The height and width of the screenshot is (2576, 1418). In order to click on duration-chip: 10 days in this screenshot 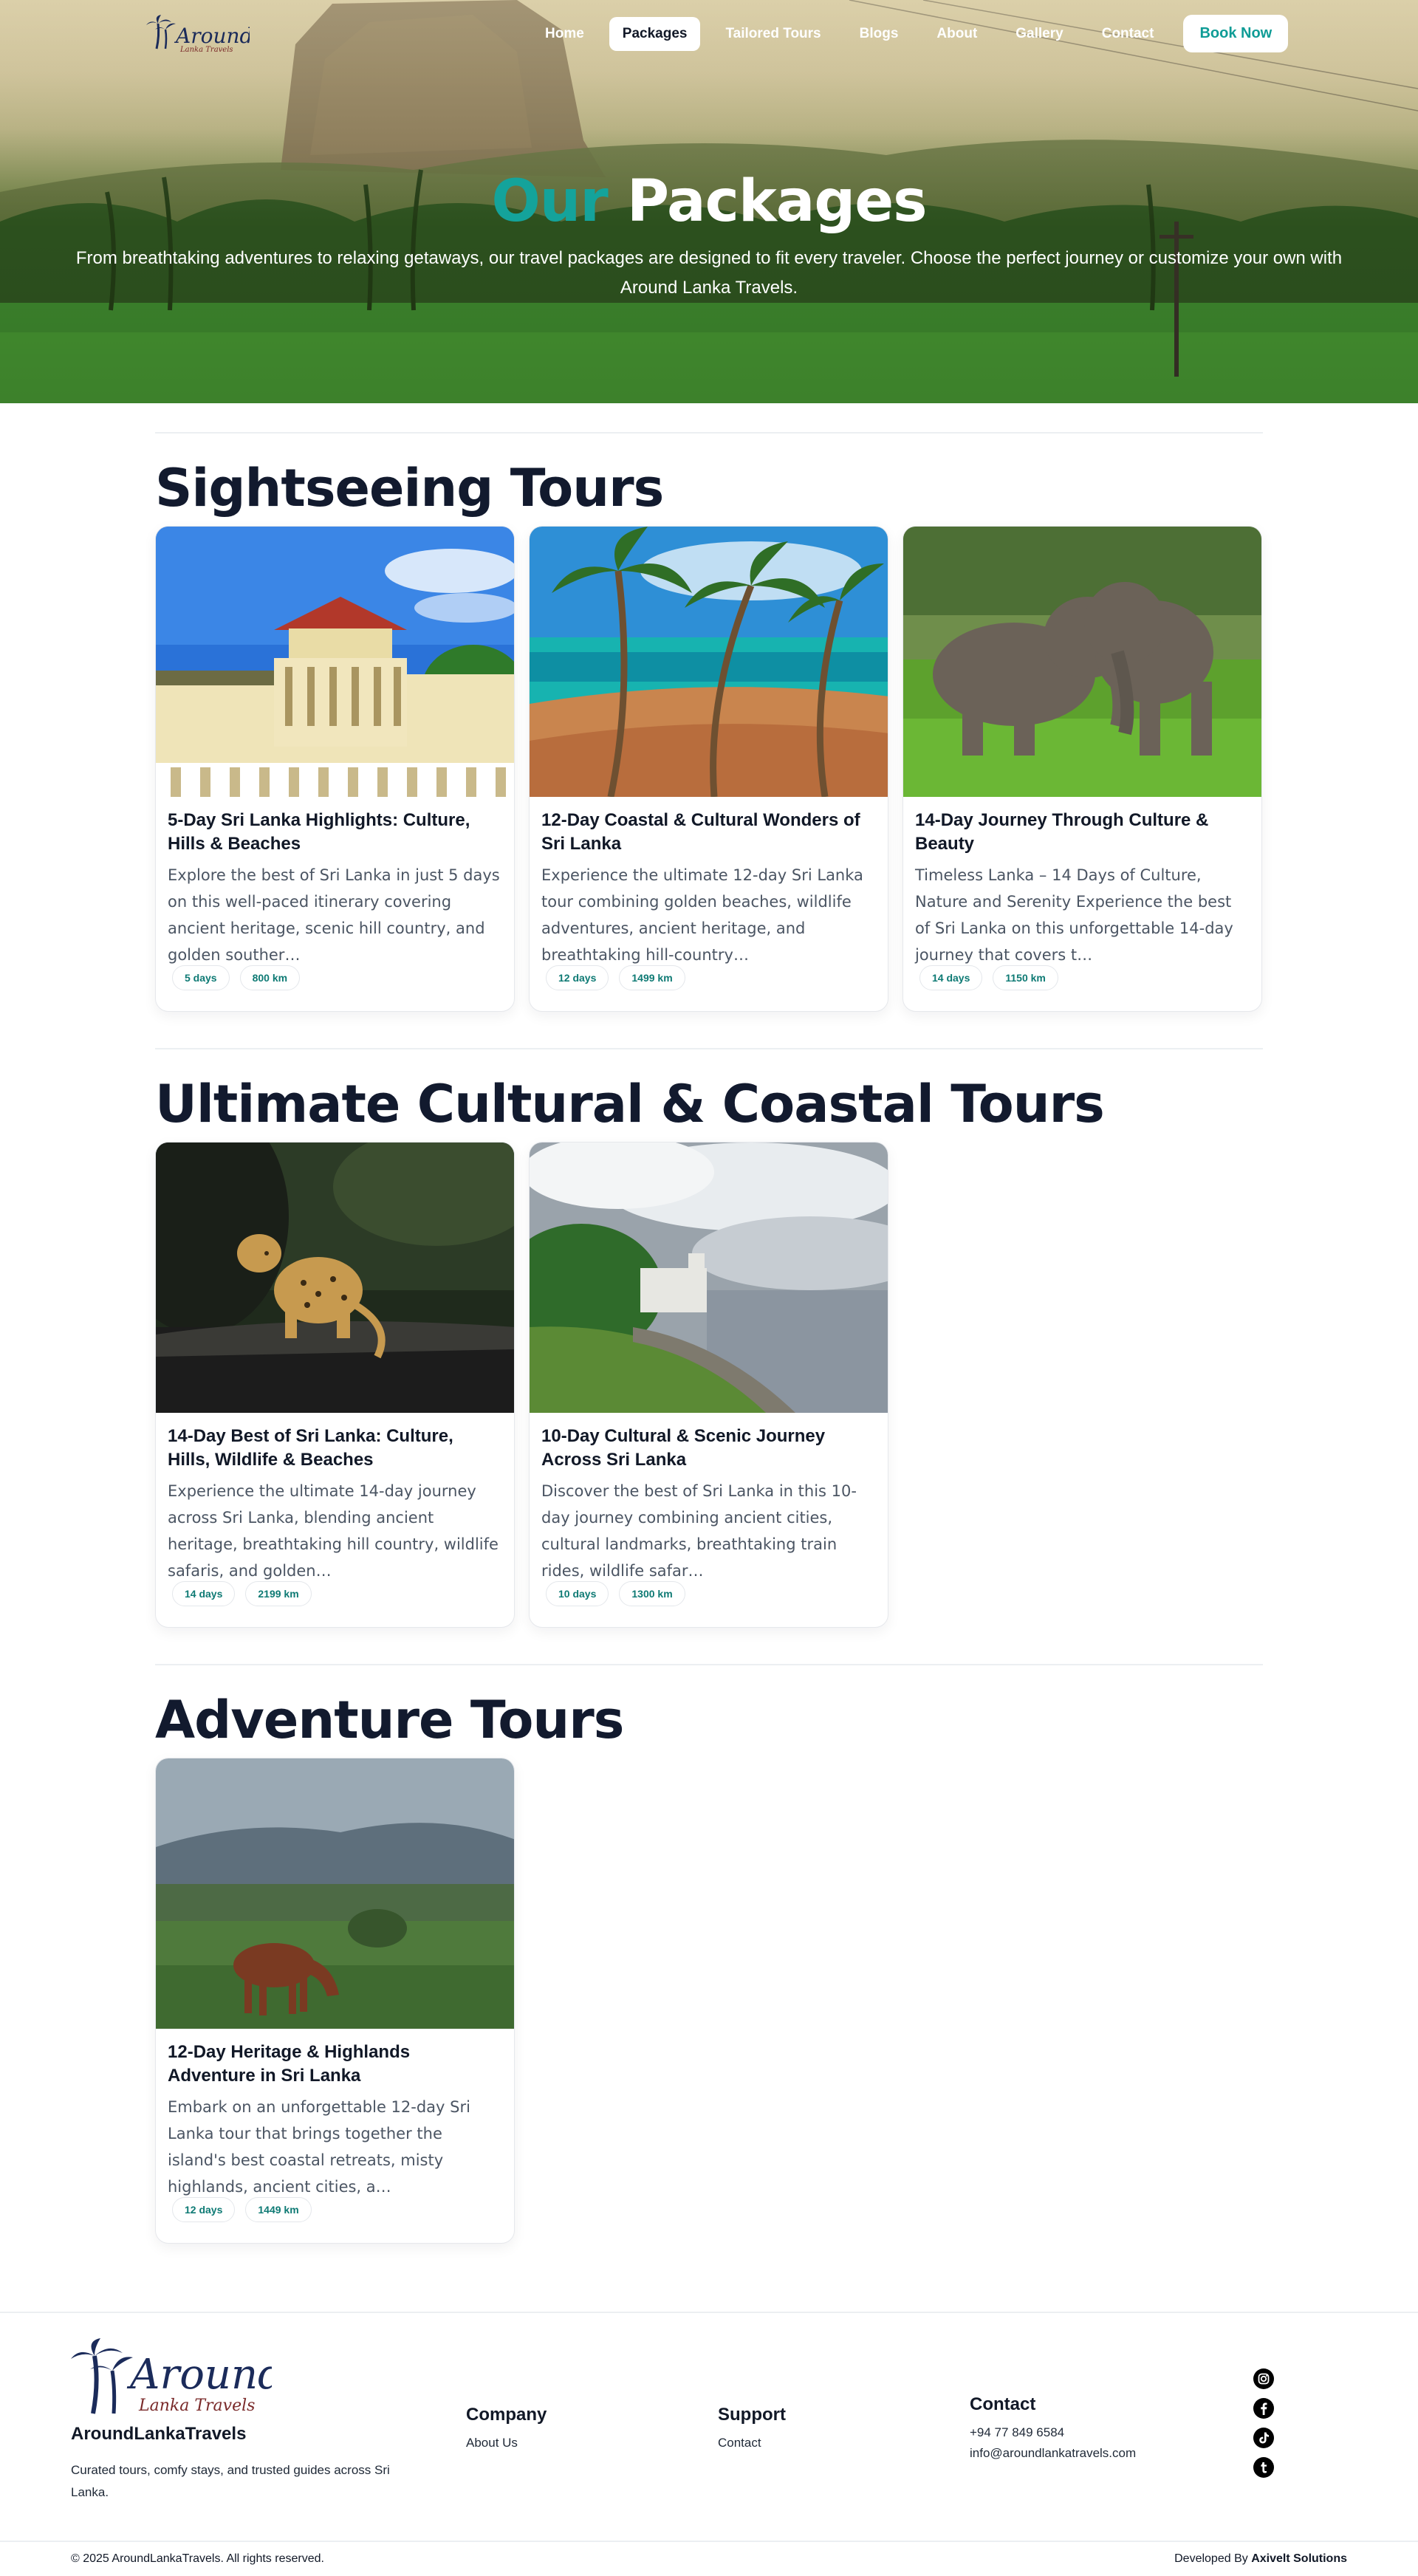, I will do `click(577, 1593)`.